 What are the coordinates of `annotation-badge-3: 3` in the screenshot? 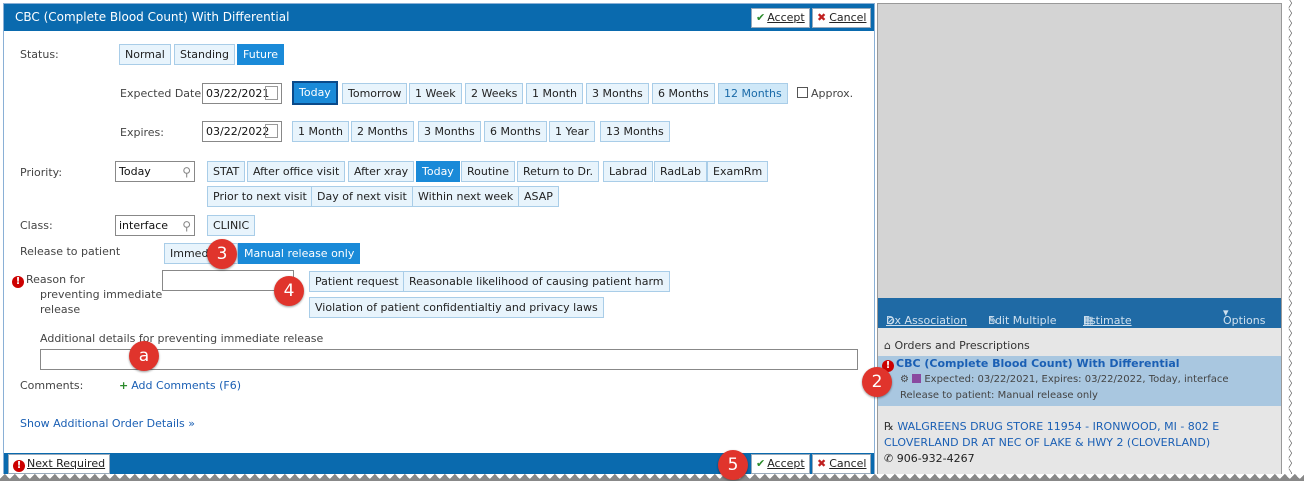 It's located at (222, 254).